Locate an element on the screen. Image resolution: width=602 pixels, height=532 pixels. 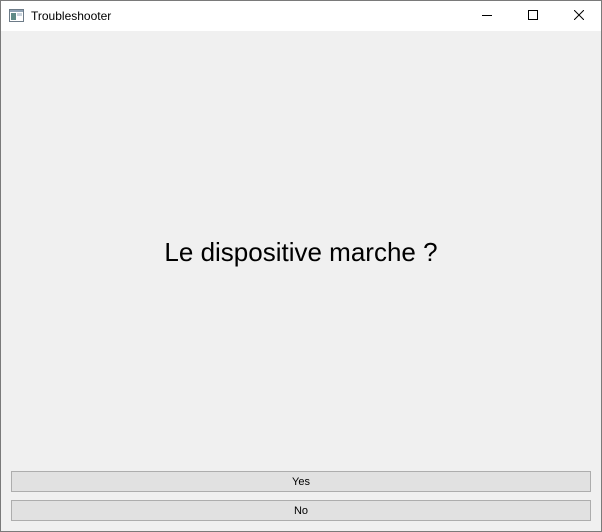
minimize-icon is located at coordinates (487, 16).